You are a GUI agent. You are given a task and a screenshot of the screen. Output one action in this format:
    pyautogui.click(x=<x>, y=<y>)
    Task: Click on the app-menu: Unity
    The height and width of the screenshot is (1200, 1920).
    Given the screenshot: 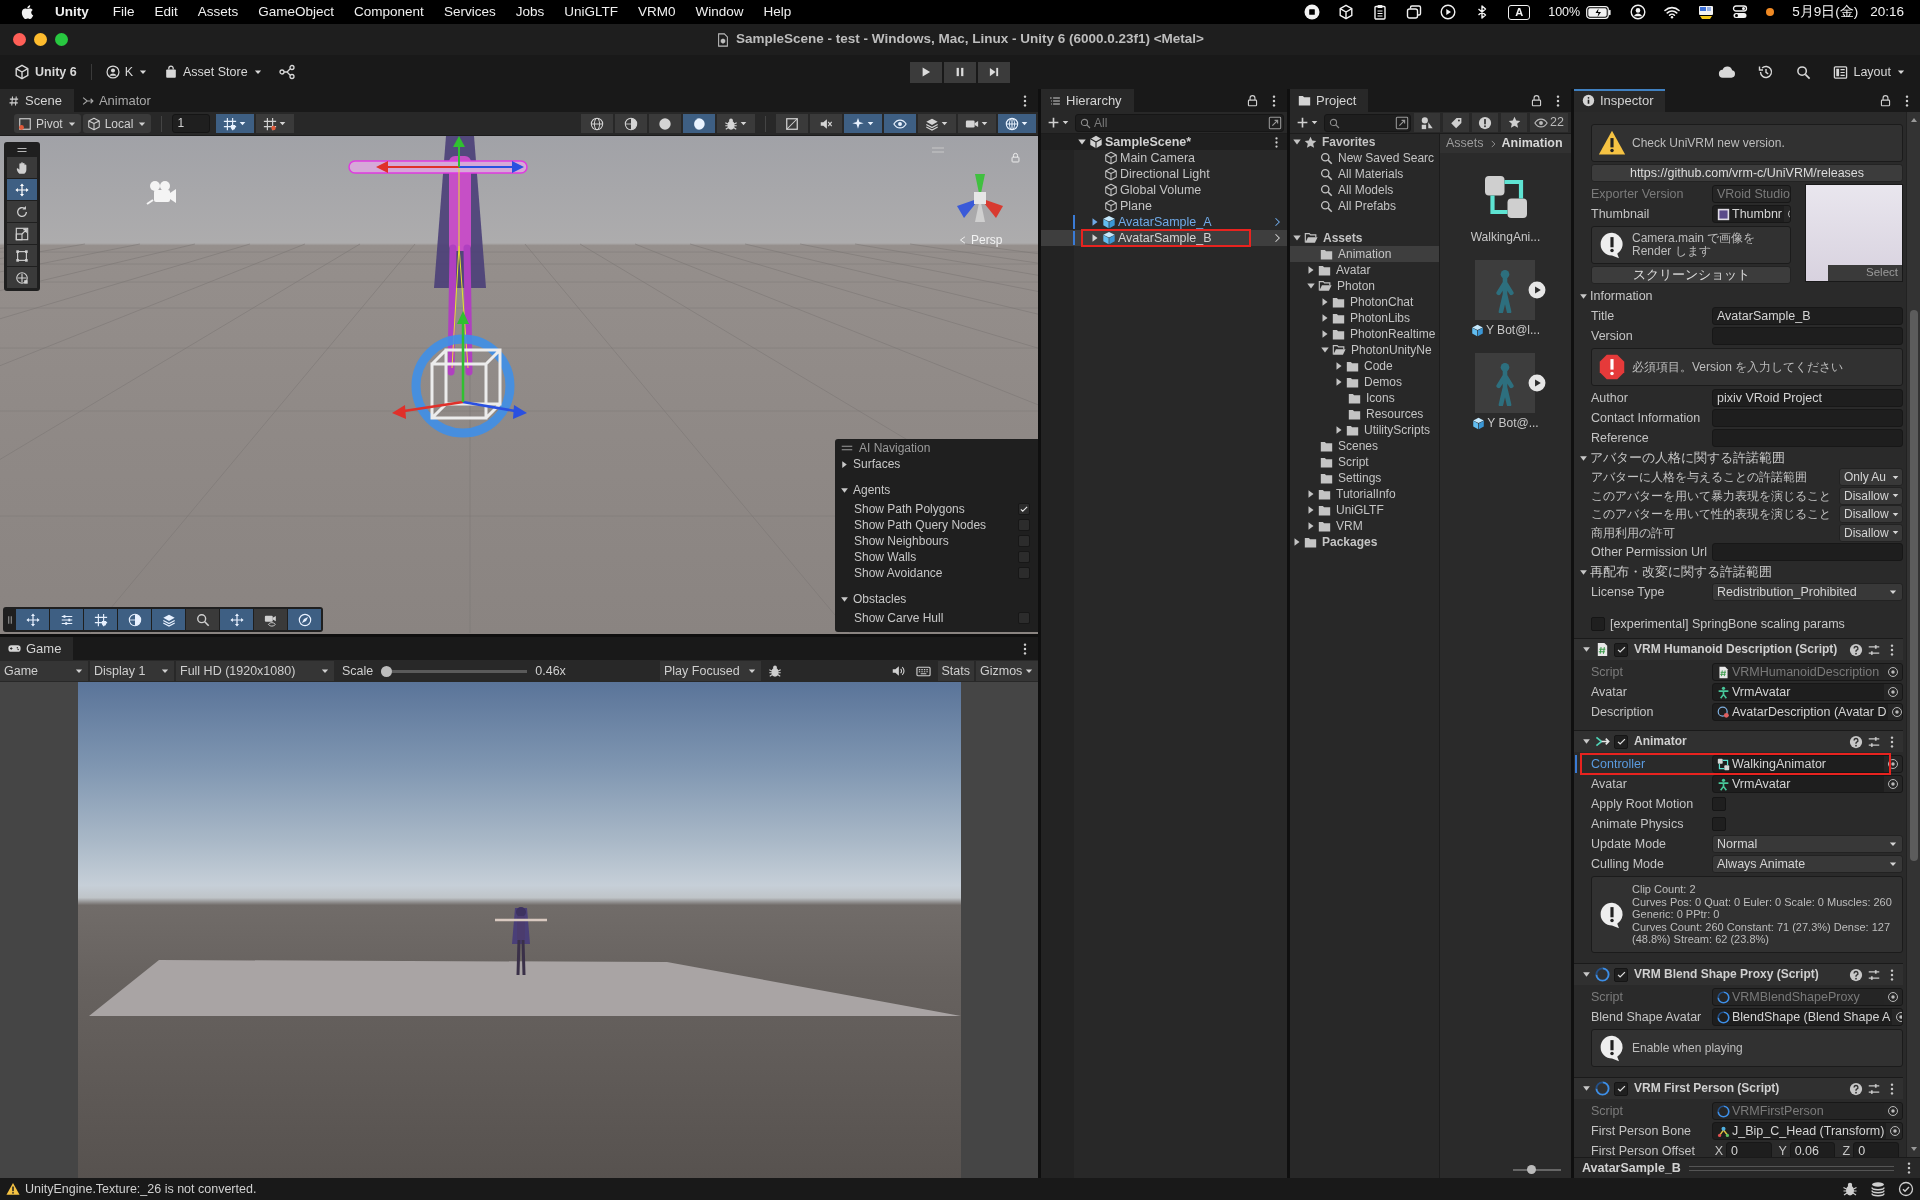 What is the action you would take?
    pyautogui.click(x=72, y=12)
    